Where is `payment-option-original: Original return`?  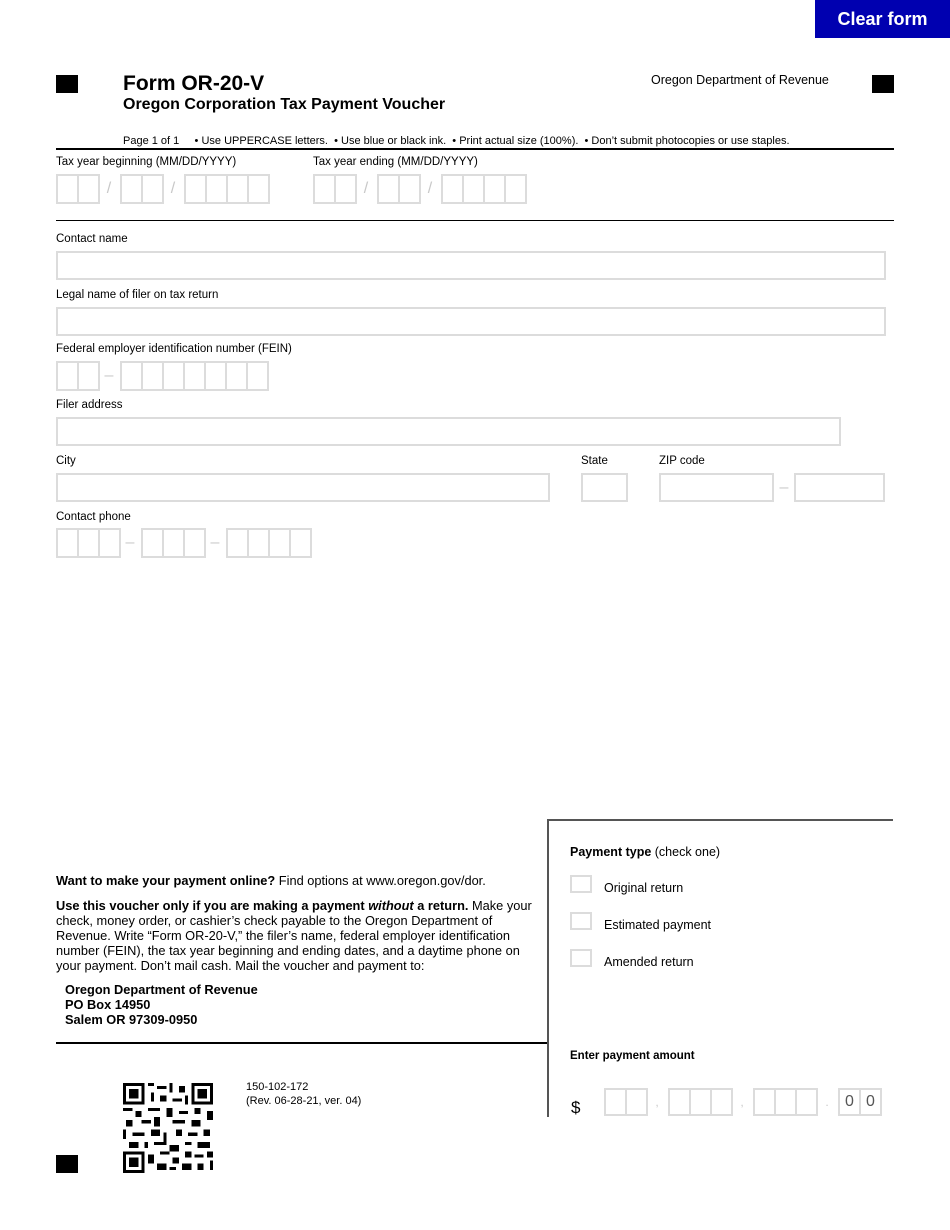
payment-option-original: Original return is located at coordinates (627, 885).